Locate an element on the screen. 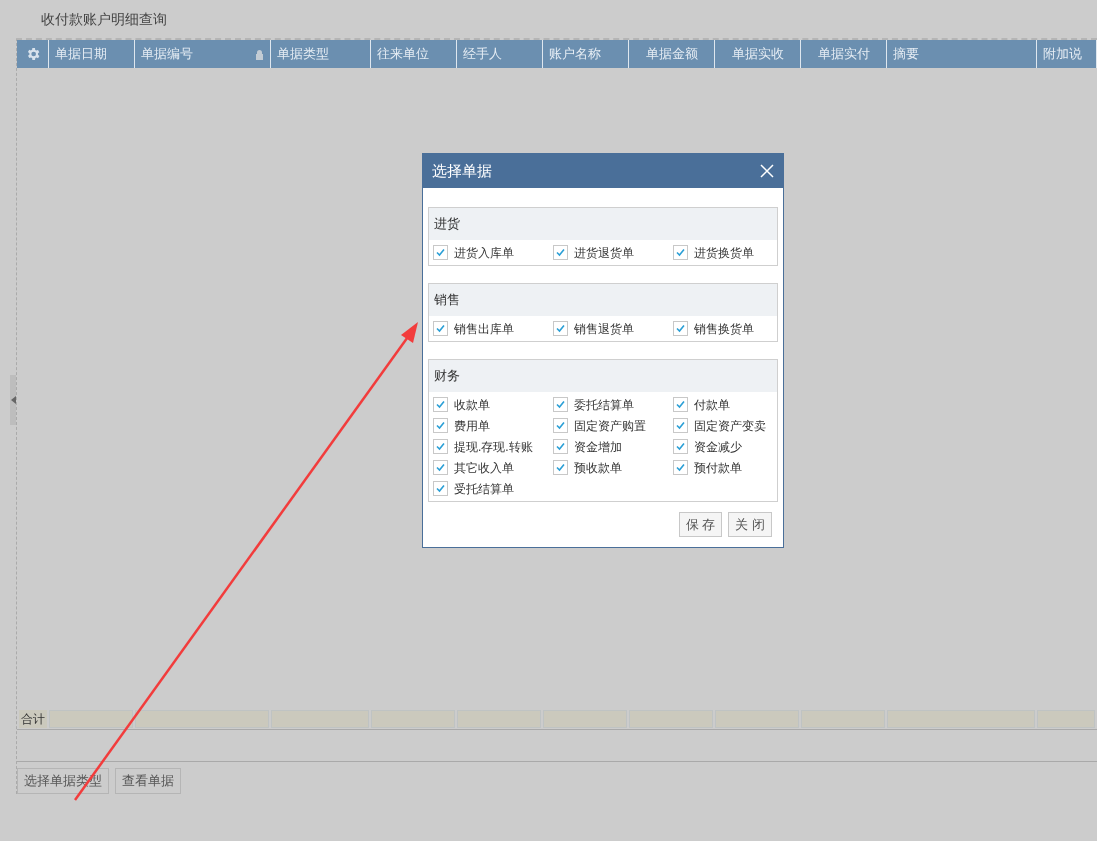  column-header: 单据实付 is located at coordinates (844, 54).